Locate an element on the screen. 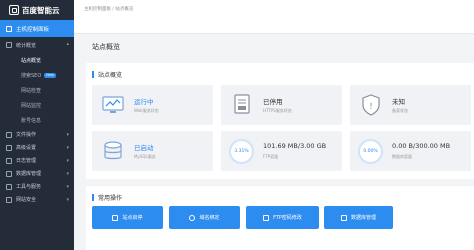 The image size is (474, 250). page-title: 站点概览 is located at coordinates (106, 47).